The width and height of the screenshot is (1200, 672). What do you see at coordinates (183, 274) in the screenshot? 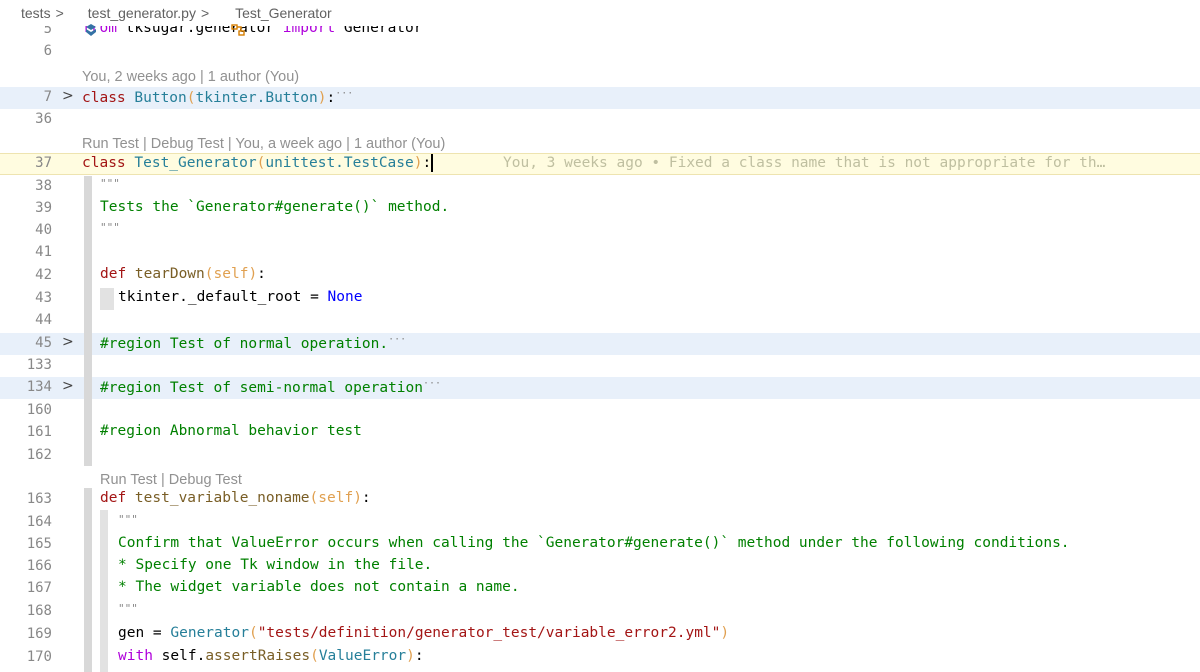
I see `code-line: def tearDown(self):` at bounding box center [183, 274].